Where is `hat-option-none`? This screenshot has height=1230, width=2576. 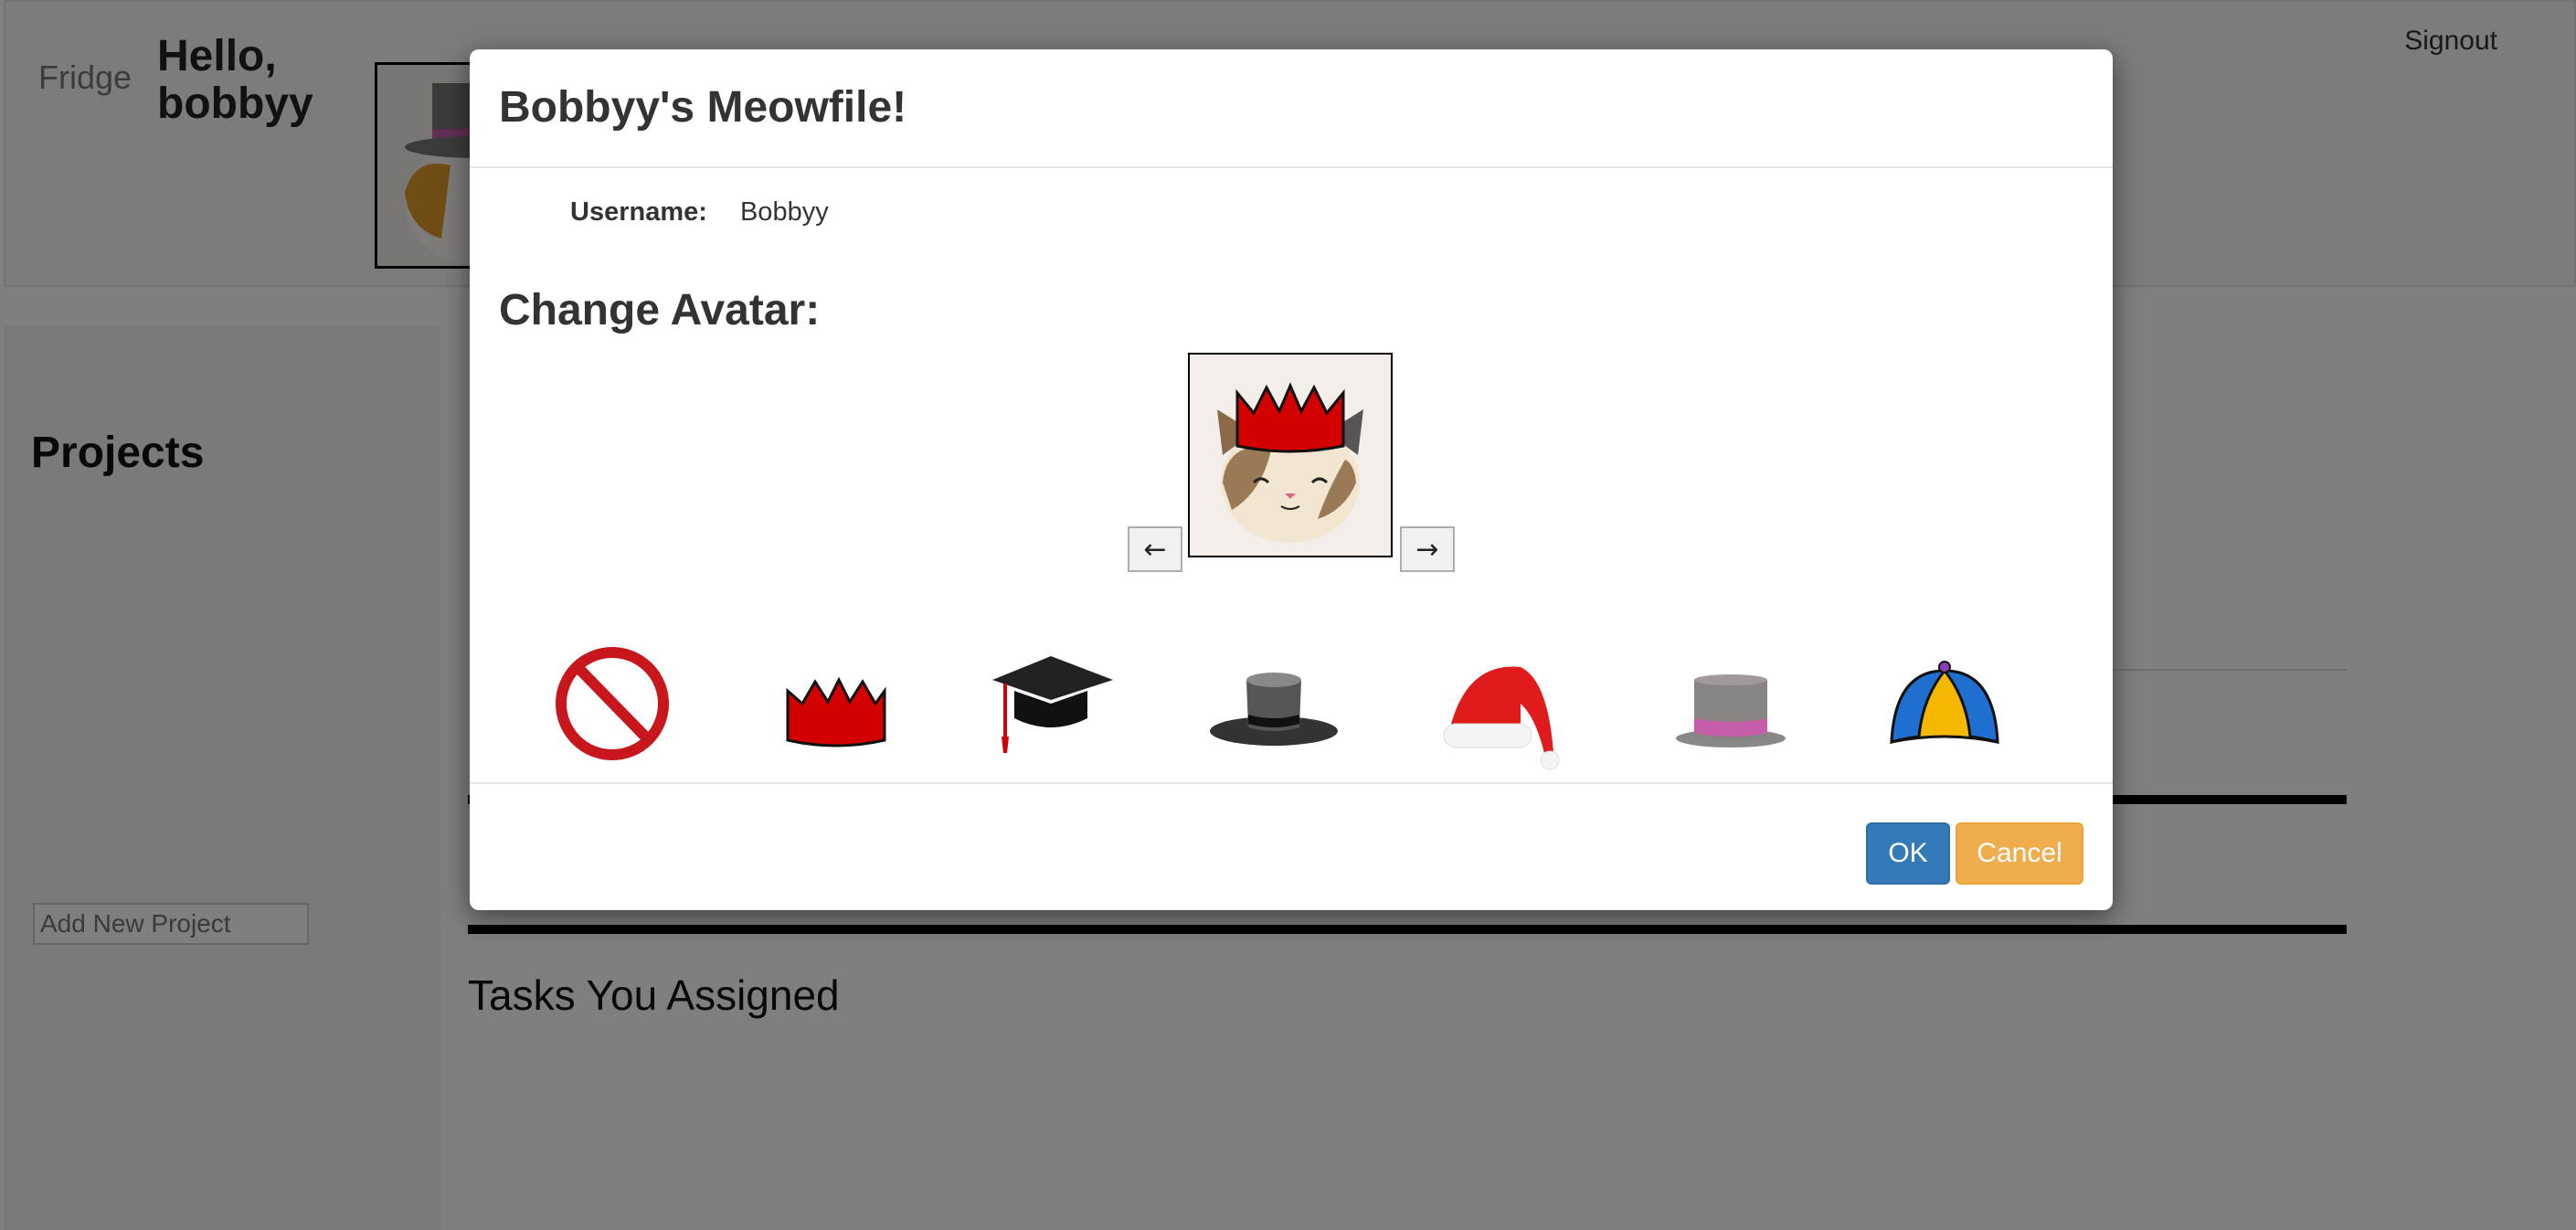 hat-option-none is located at coordinates (616, 698).